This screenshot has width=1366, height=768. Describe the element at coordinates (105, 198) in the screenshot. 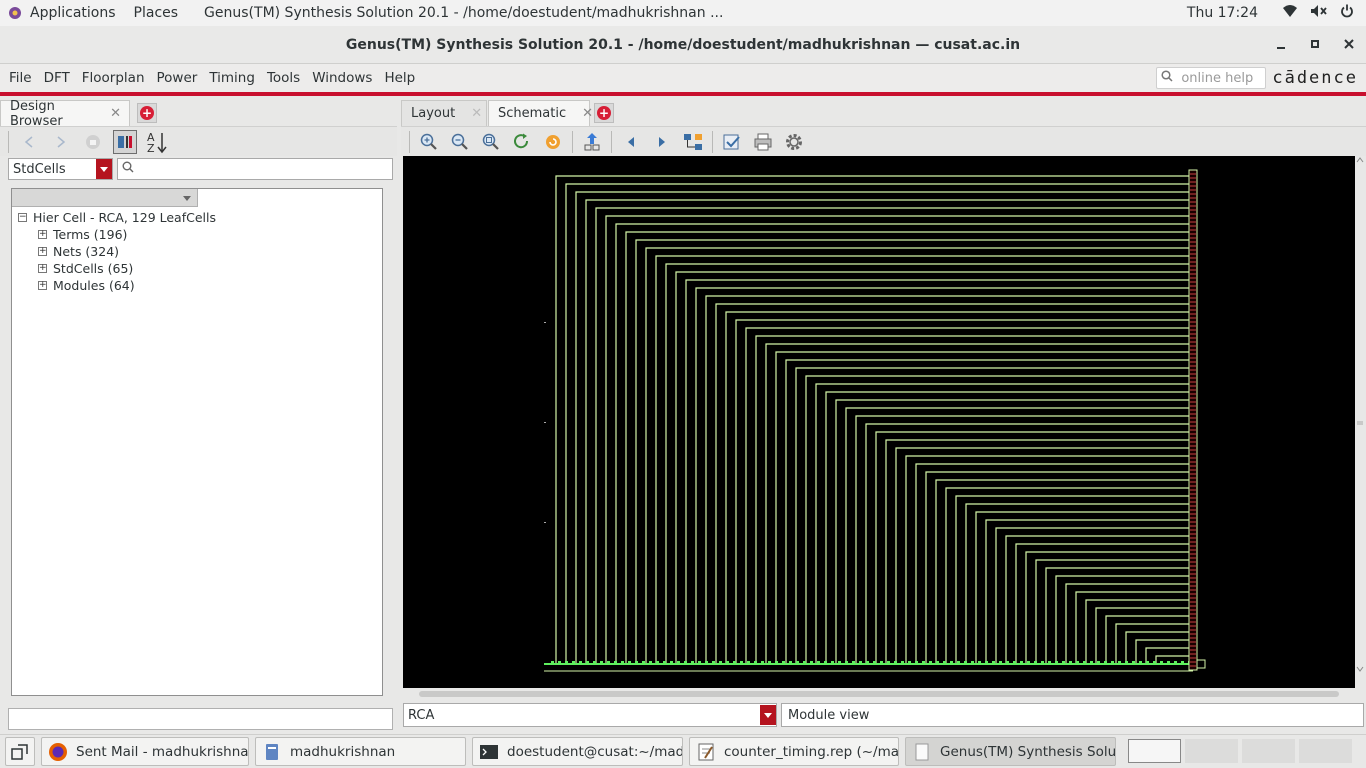

I see `tree-column-header` at that location.